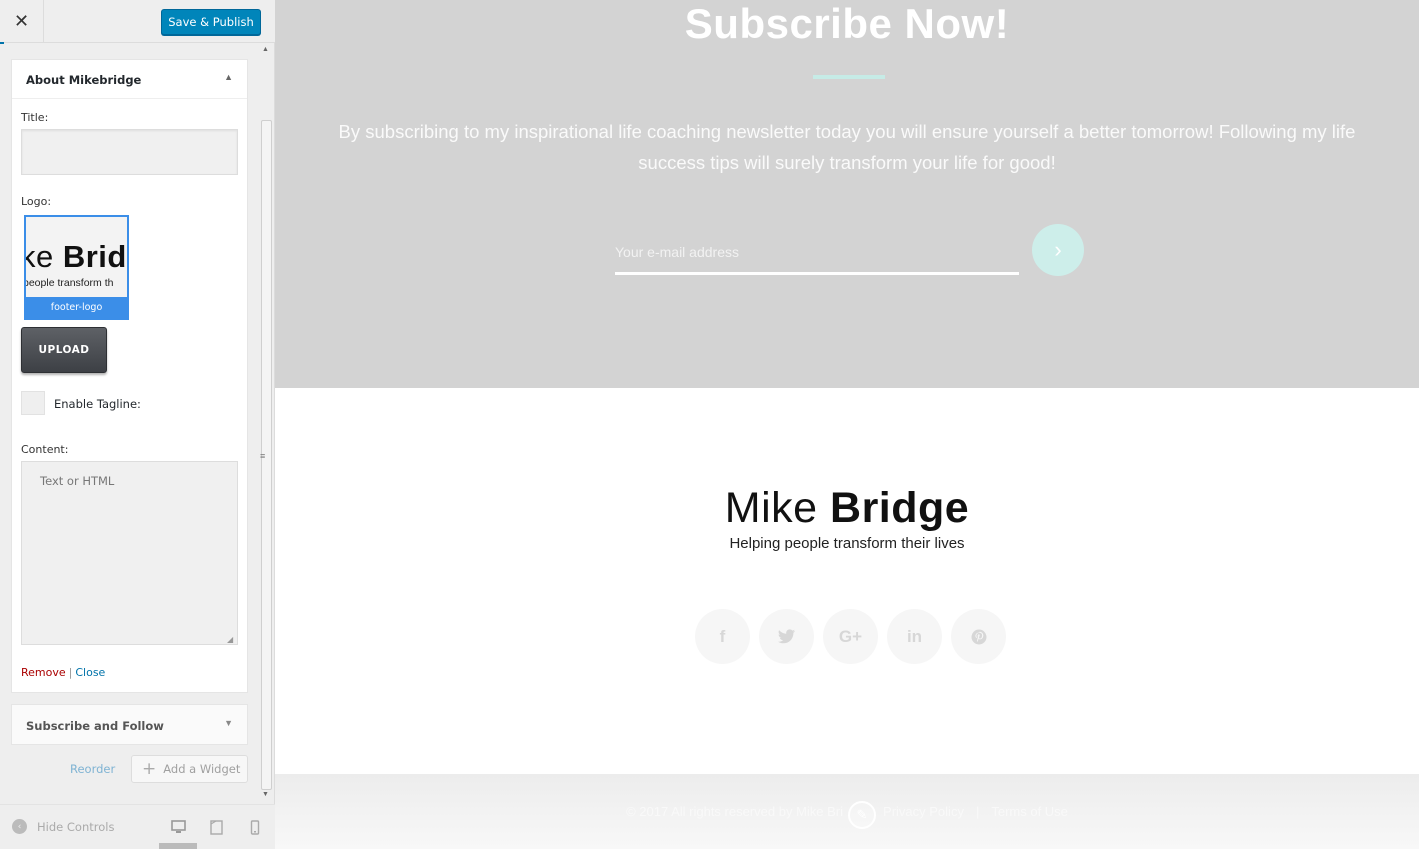 Image resolution: width=1419 pixels, height=849 pixels. I want to click on widget-header: About Mikebridge ▲, so click(129, 79).